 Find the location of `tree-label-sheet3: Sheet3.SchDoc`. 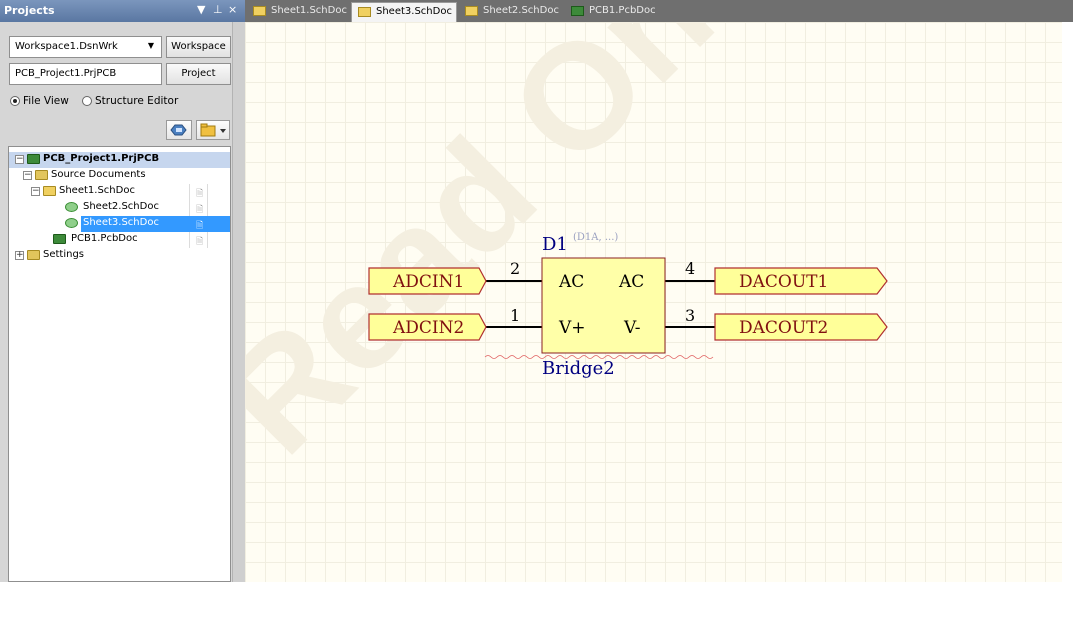

tree-label-sheet3: Sheet3.SchDoc is located at coordinates (121, 222).